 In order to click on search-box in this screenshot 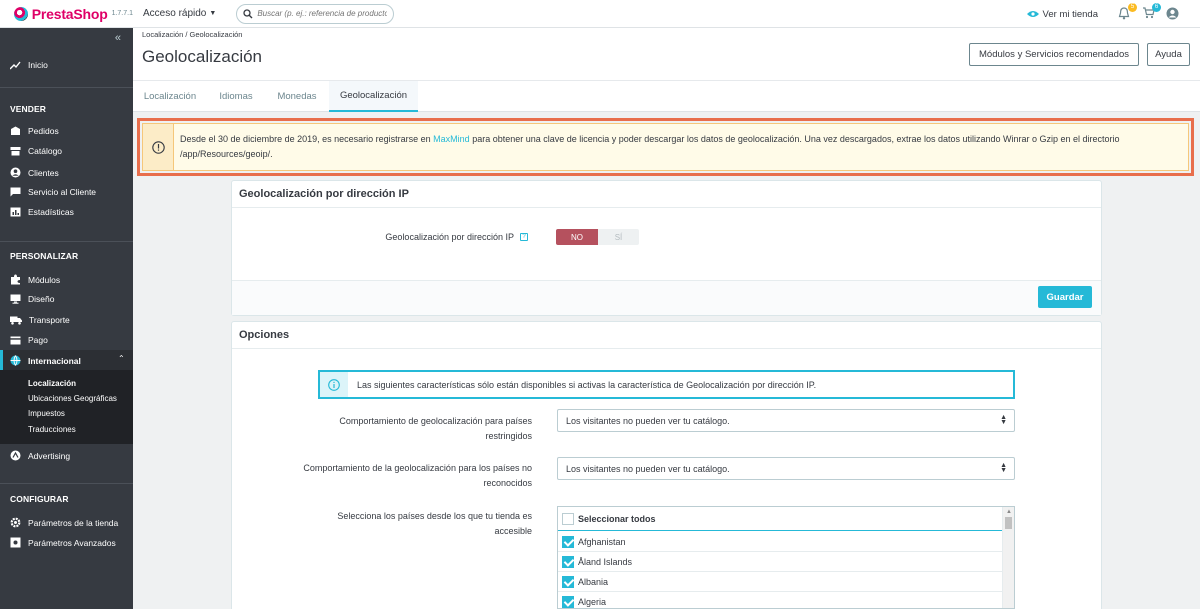, I will do `click(315, 13)`.